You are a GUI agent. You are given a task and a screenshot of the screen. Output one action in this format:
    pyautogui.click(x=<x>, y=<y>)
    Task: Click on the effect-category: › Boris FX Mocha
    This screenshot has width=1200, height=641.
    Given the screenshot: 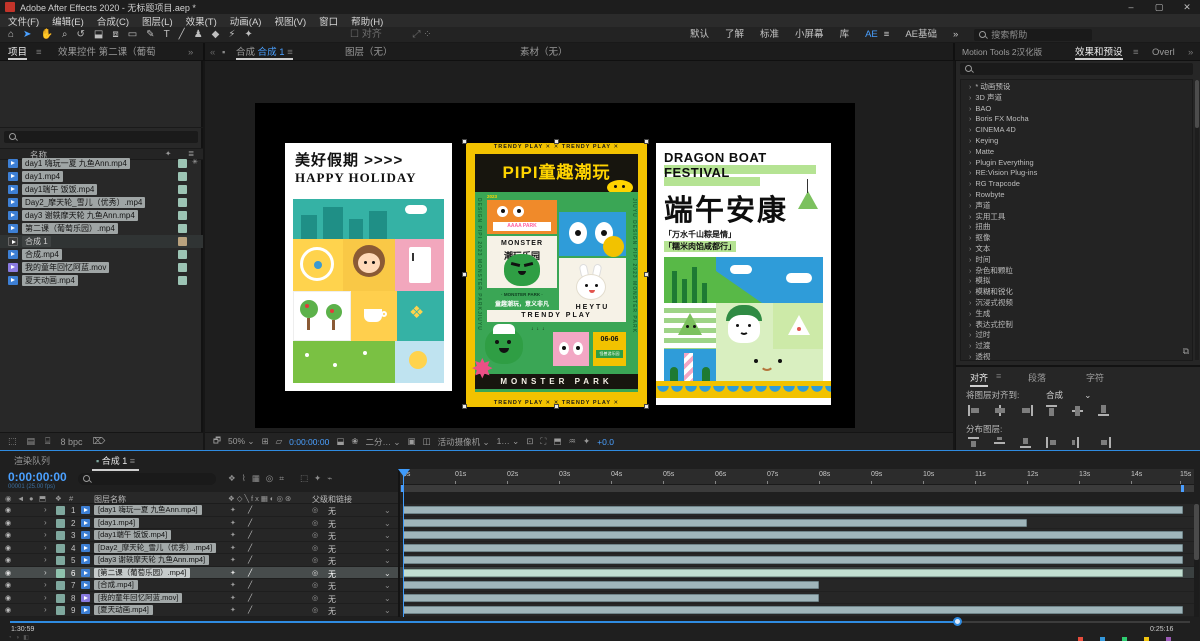 What is the action you would take?
    pyautogui.click(x=999, y=119)
    